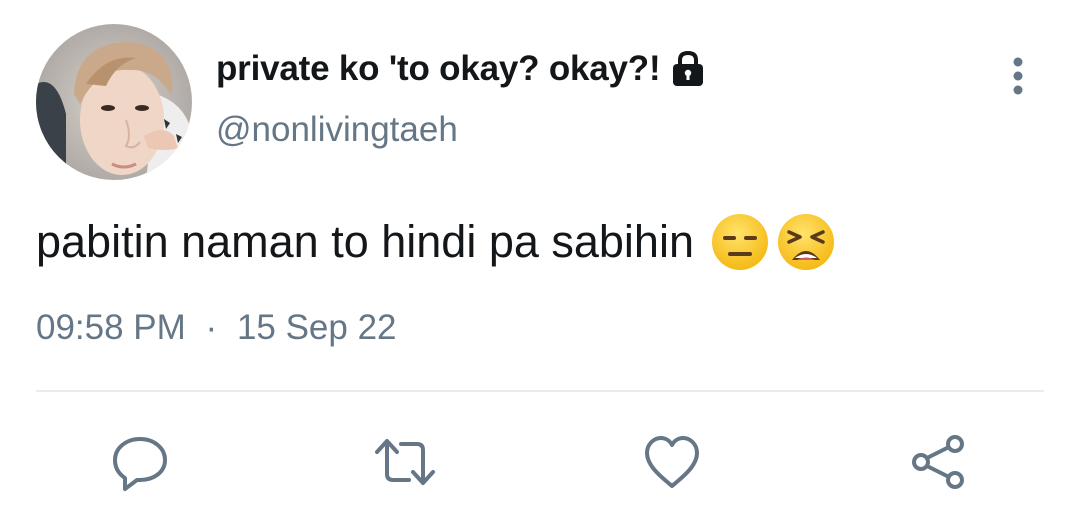 The height and width of the screenshot is (531, 1080). I want to click on retweet-icon, so click(405, 462).